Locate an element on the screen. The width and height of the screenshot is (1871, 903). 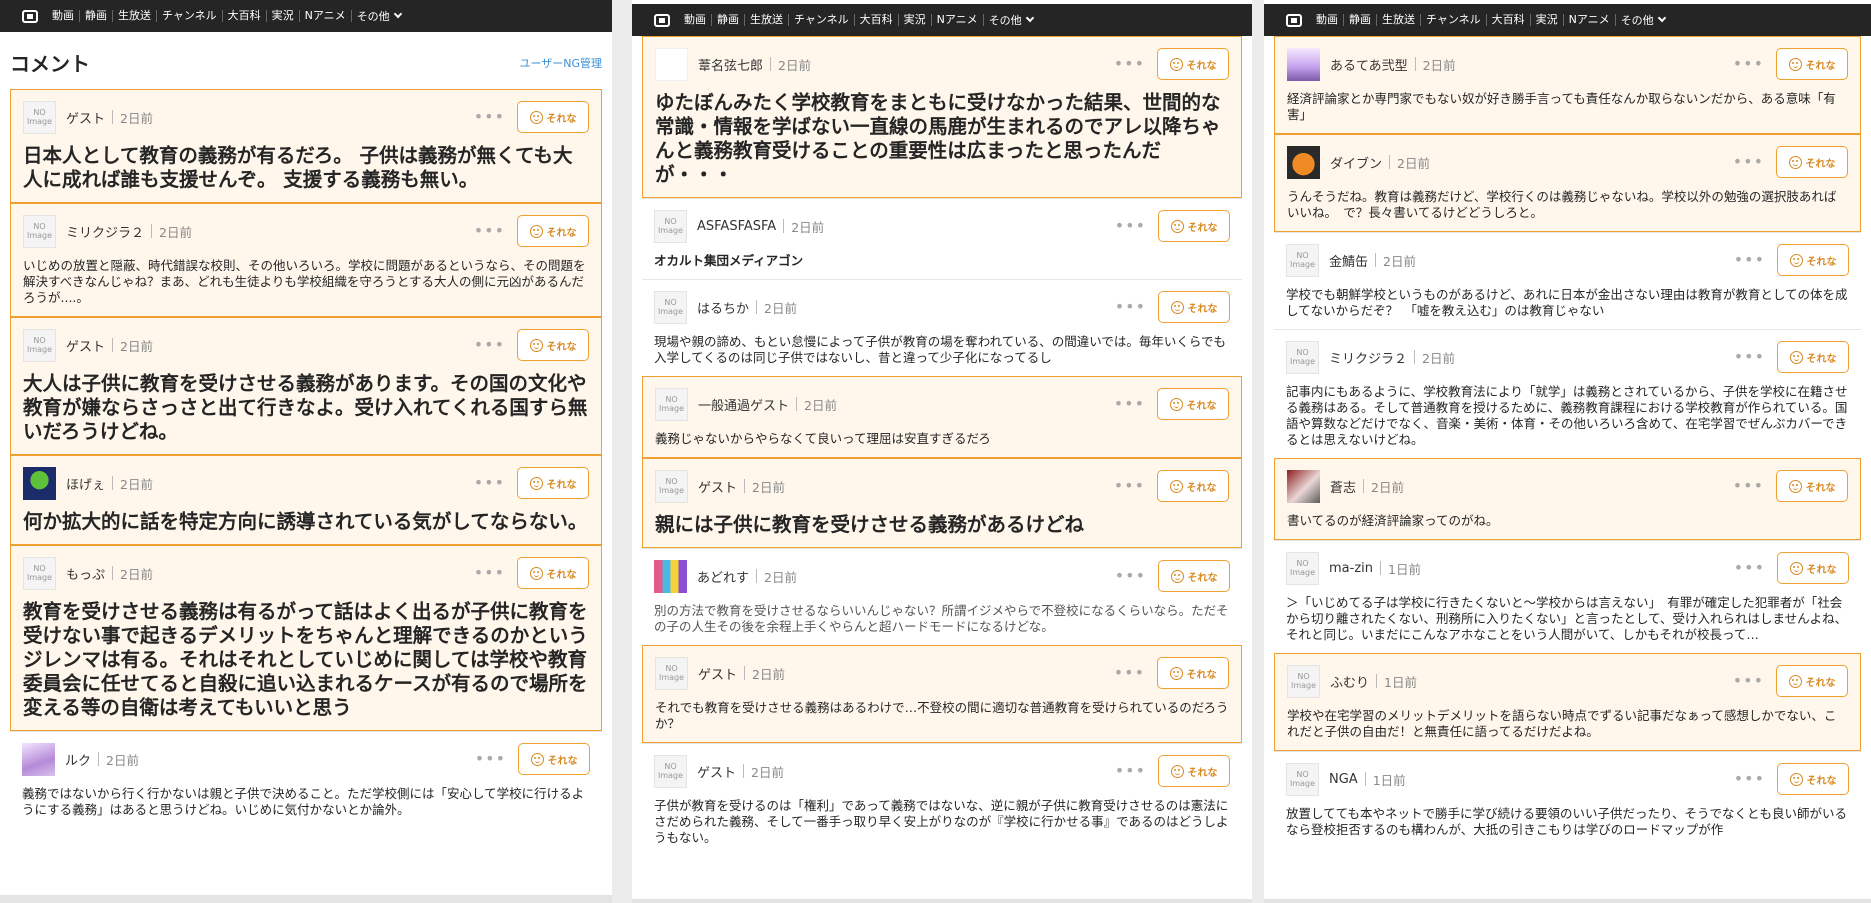
username: ルク is located at coordinates (78, 759).